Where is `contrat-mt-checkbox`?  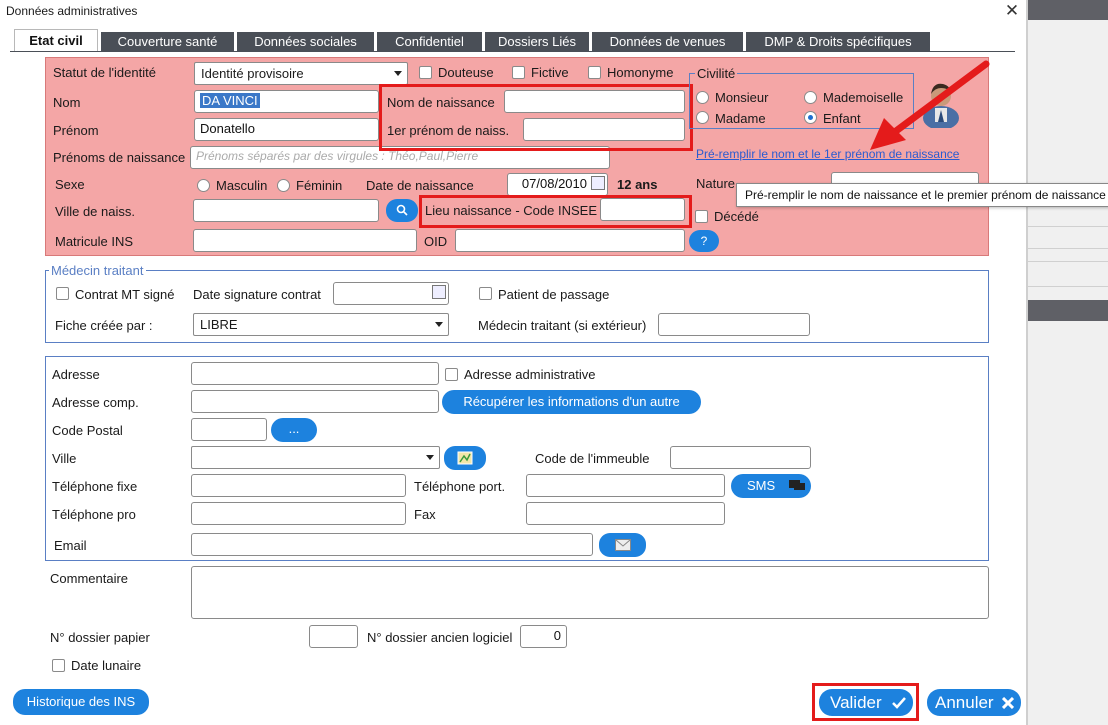 contrat-mt-checkbox is located at coordinates (62, 293).